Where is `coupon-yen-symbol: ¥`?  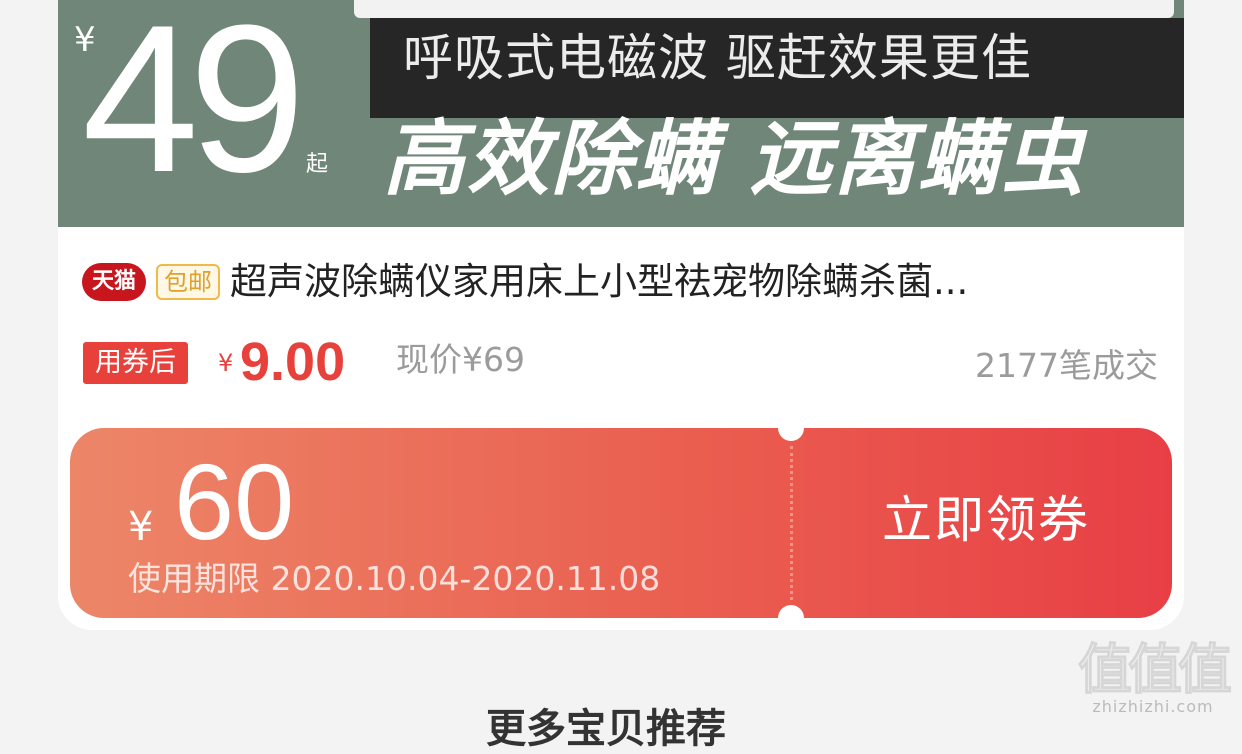
coupon-yen-symbol: ¥ is located at coordinates (141, 527).